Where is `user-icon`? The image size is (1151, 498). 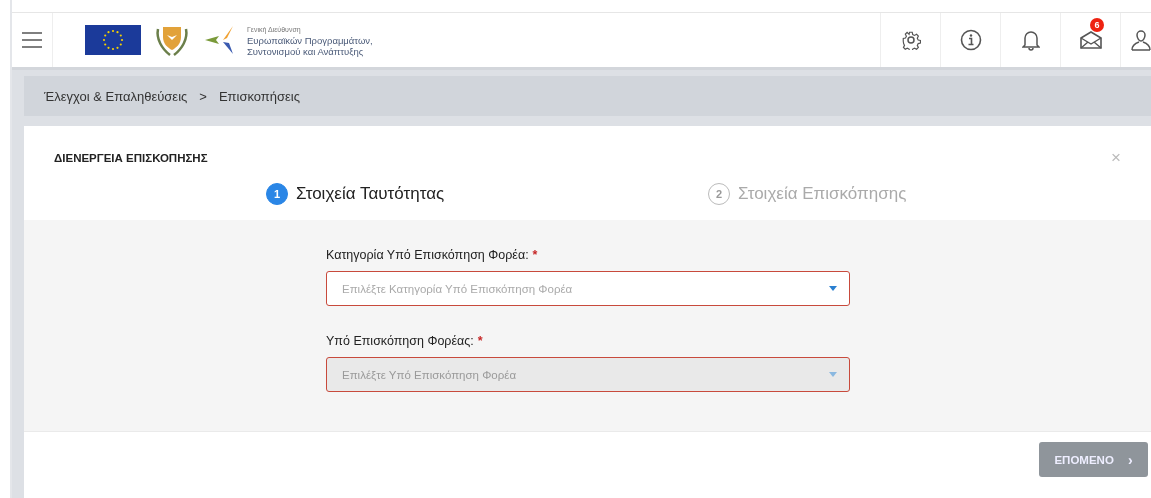 user-icon is located at coordinates (1141, 40).